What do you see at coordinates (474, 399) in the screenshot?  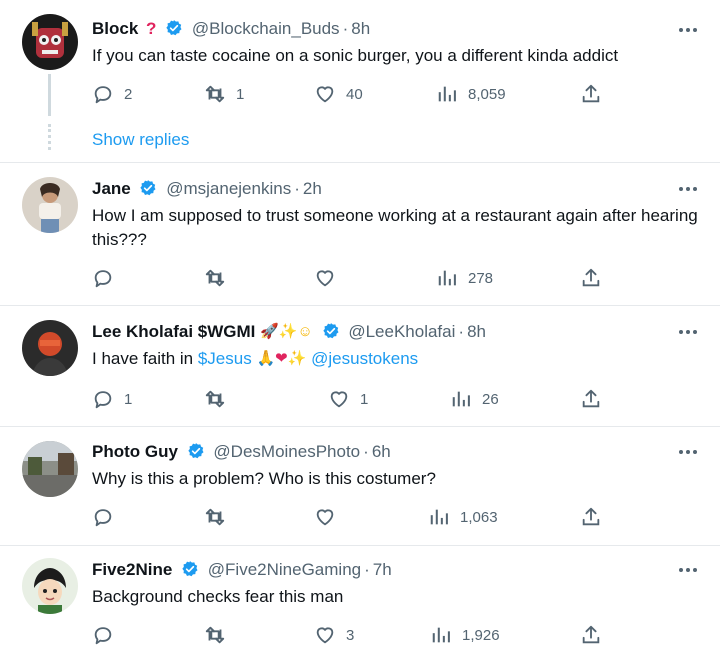 I see `views-button: 26` at bounding box center [474, 399].